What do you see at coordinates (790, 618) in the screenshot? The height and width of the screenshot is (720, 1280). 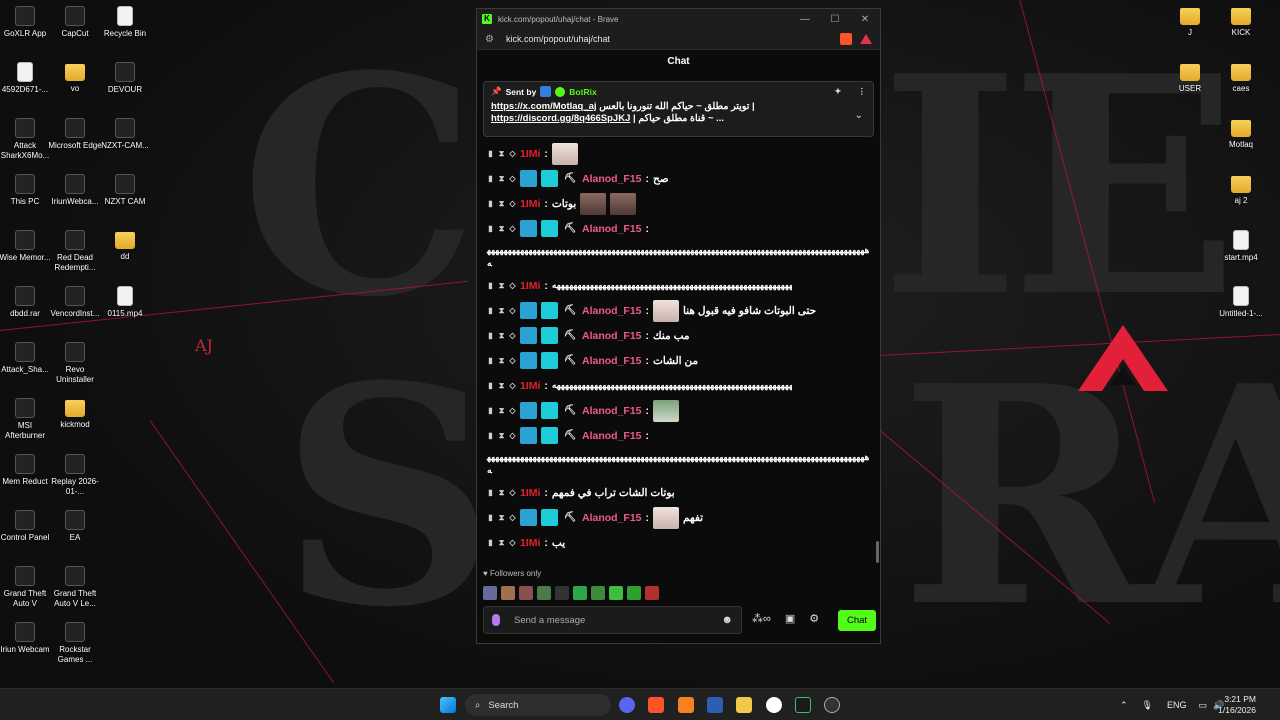 I see `gift-icon: ▣` at bounding box center [790, 618].